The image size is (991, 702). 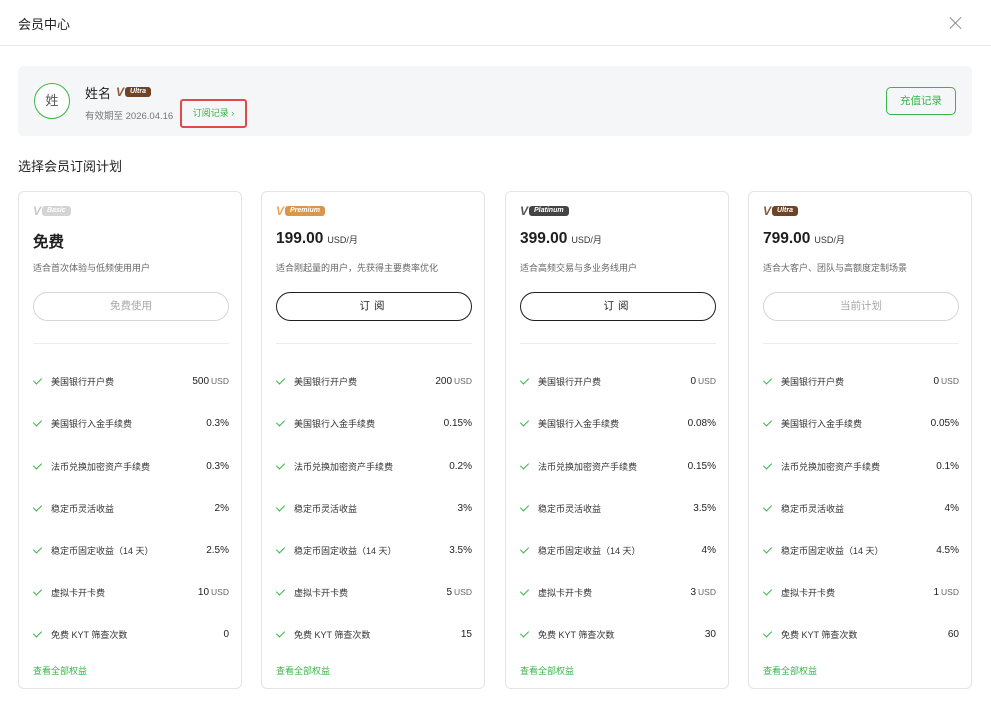 I want to click on feature-row: 稳定币灵活收益 4%, so click(x=861, y=510).